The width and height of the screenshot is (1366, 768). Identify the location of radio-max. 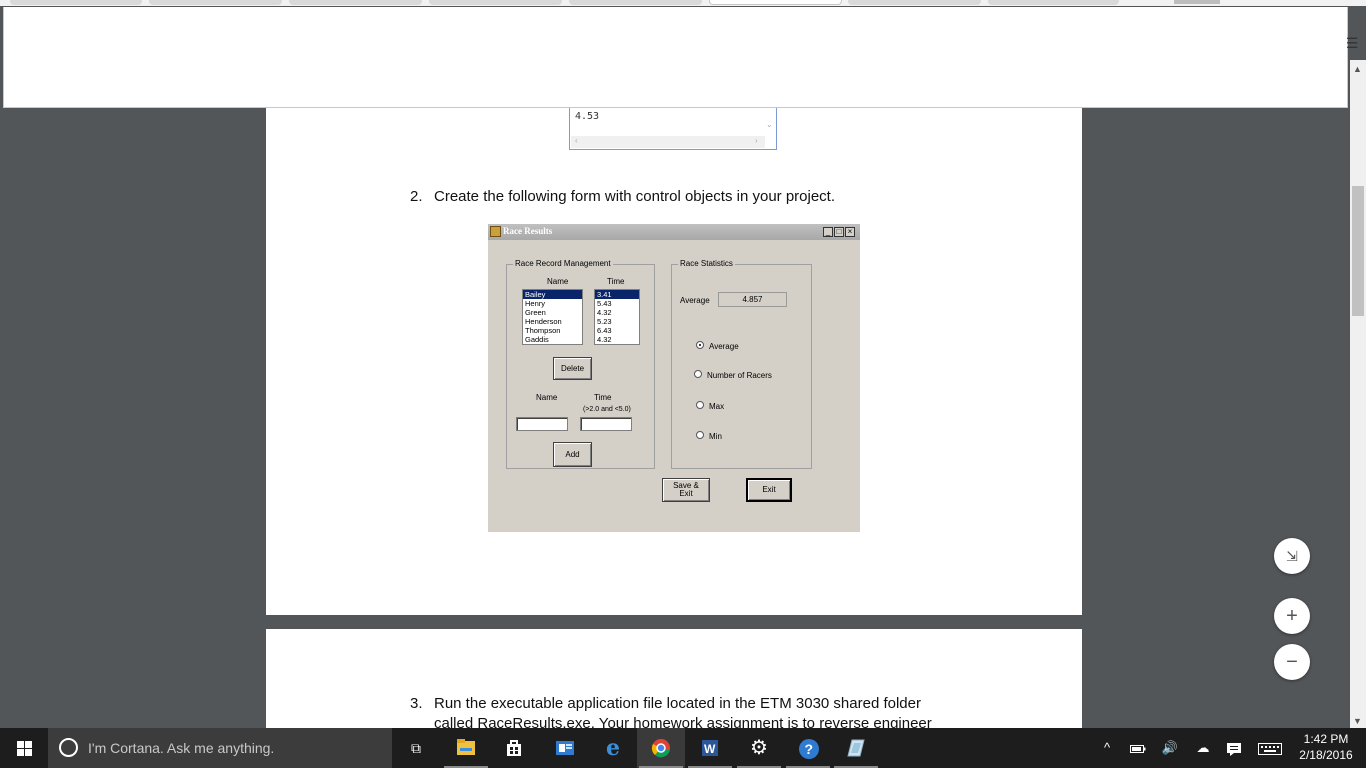
(700, 405).